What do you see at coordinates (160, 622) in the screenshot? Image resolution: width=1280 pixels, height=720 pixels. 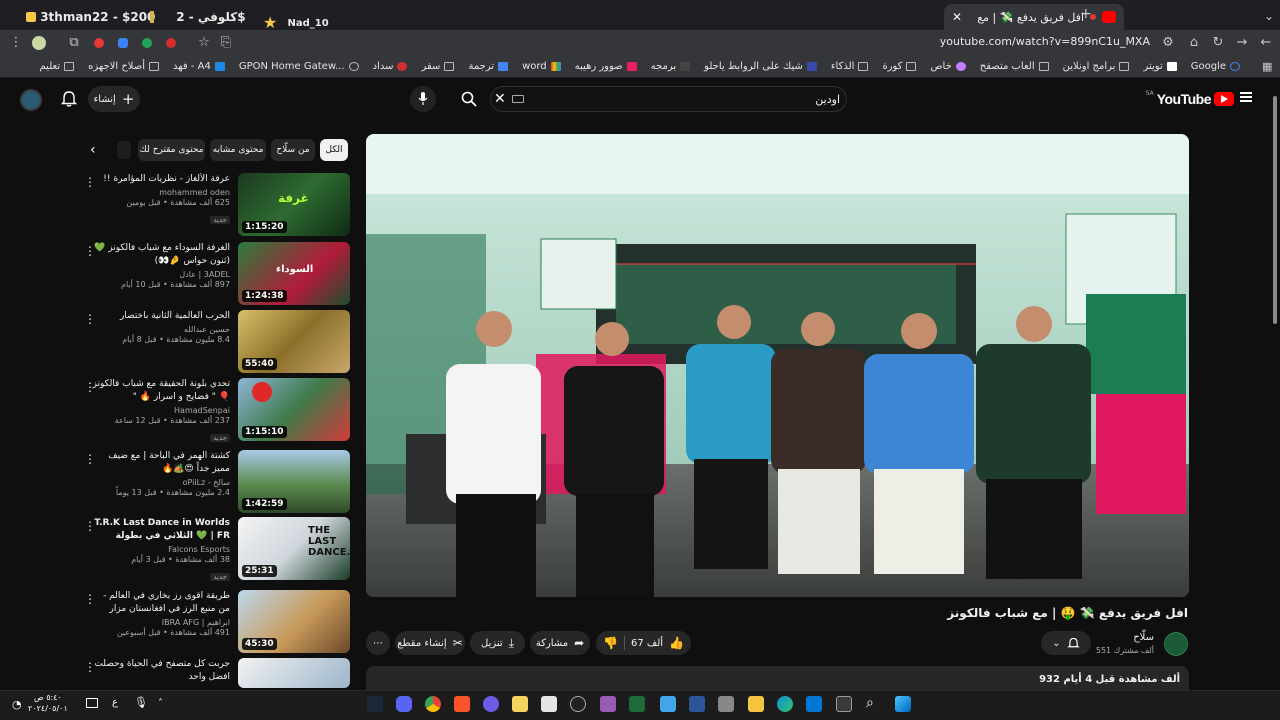 I see `related-video-channel: ابراهيم | IBRA AFG` at bounding box center [160, 622].